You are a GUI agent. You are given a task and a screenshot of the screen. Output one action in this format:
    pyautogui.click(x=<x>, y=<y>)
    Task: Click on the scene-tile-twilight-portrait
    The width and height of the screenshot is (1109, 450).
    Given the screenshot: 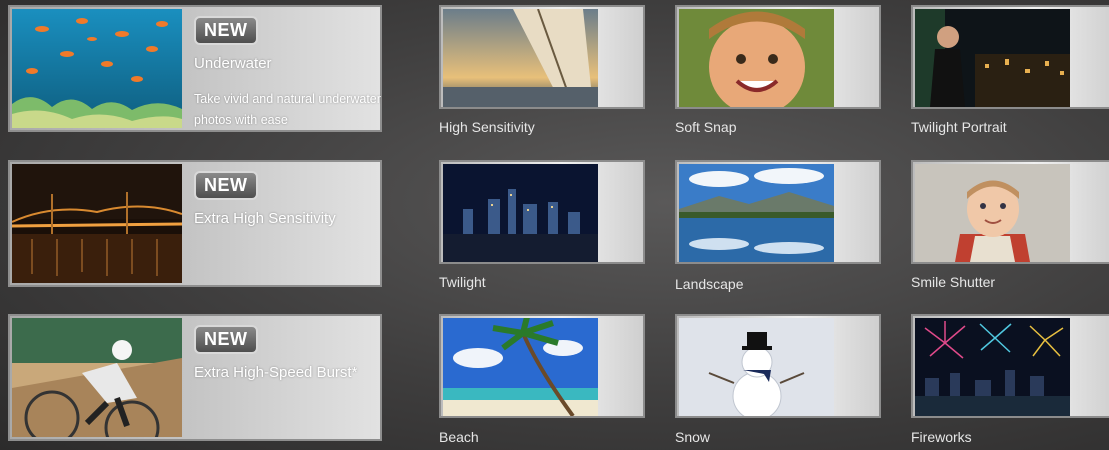 What is the action you would take?
    pyautogui.click(x=1010, y=57)
    